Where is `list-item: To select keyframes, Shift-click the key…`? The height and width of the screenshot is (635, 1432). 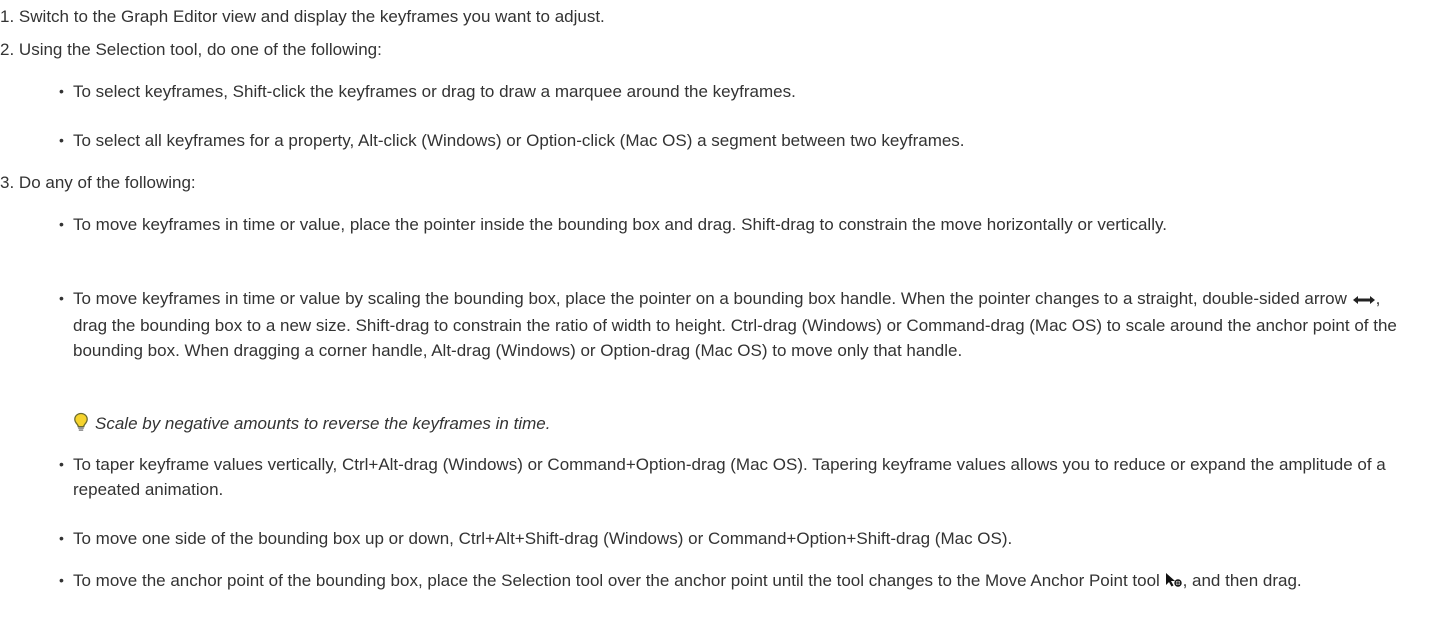 list-item: To select keyframes, Shift-click the key… is located at coordinates (736, 91).